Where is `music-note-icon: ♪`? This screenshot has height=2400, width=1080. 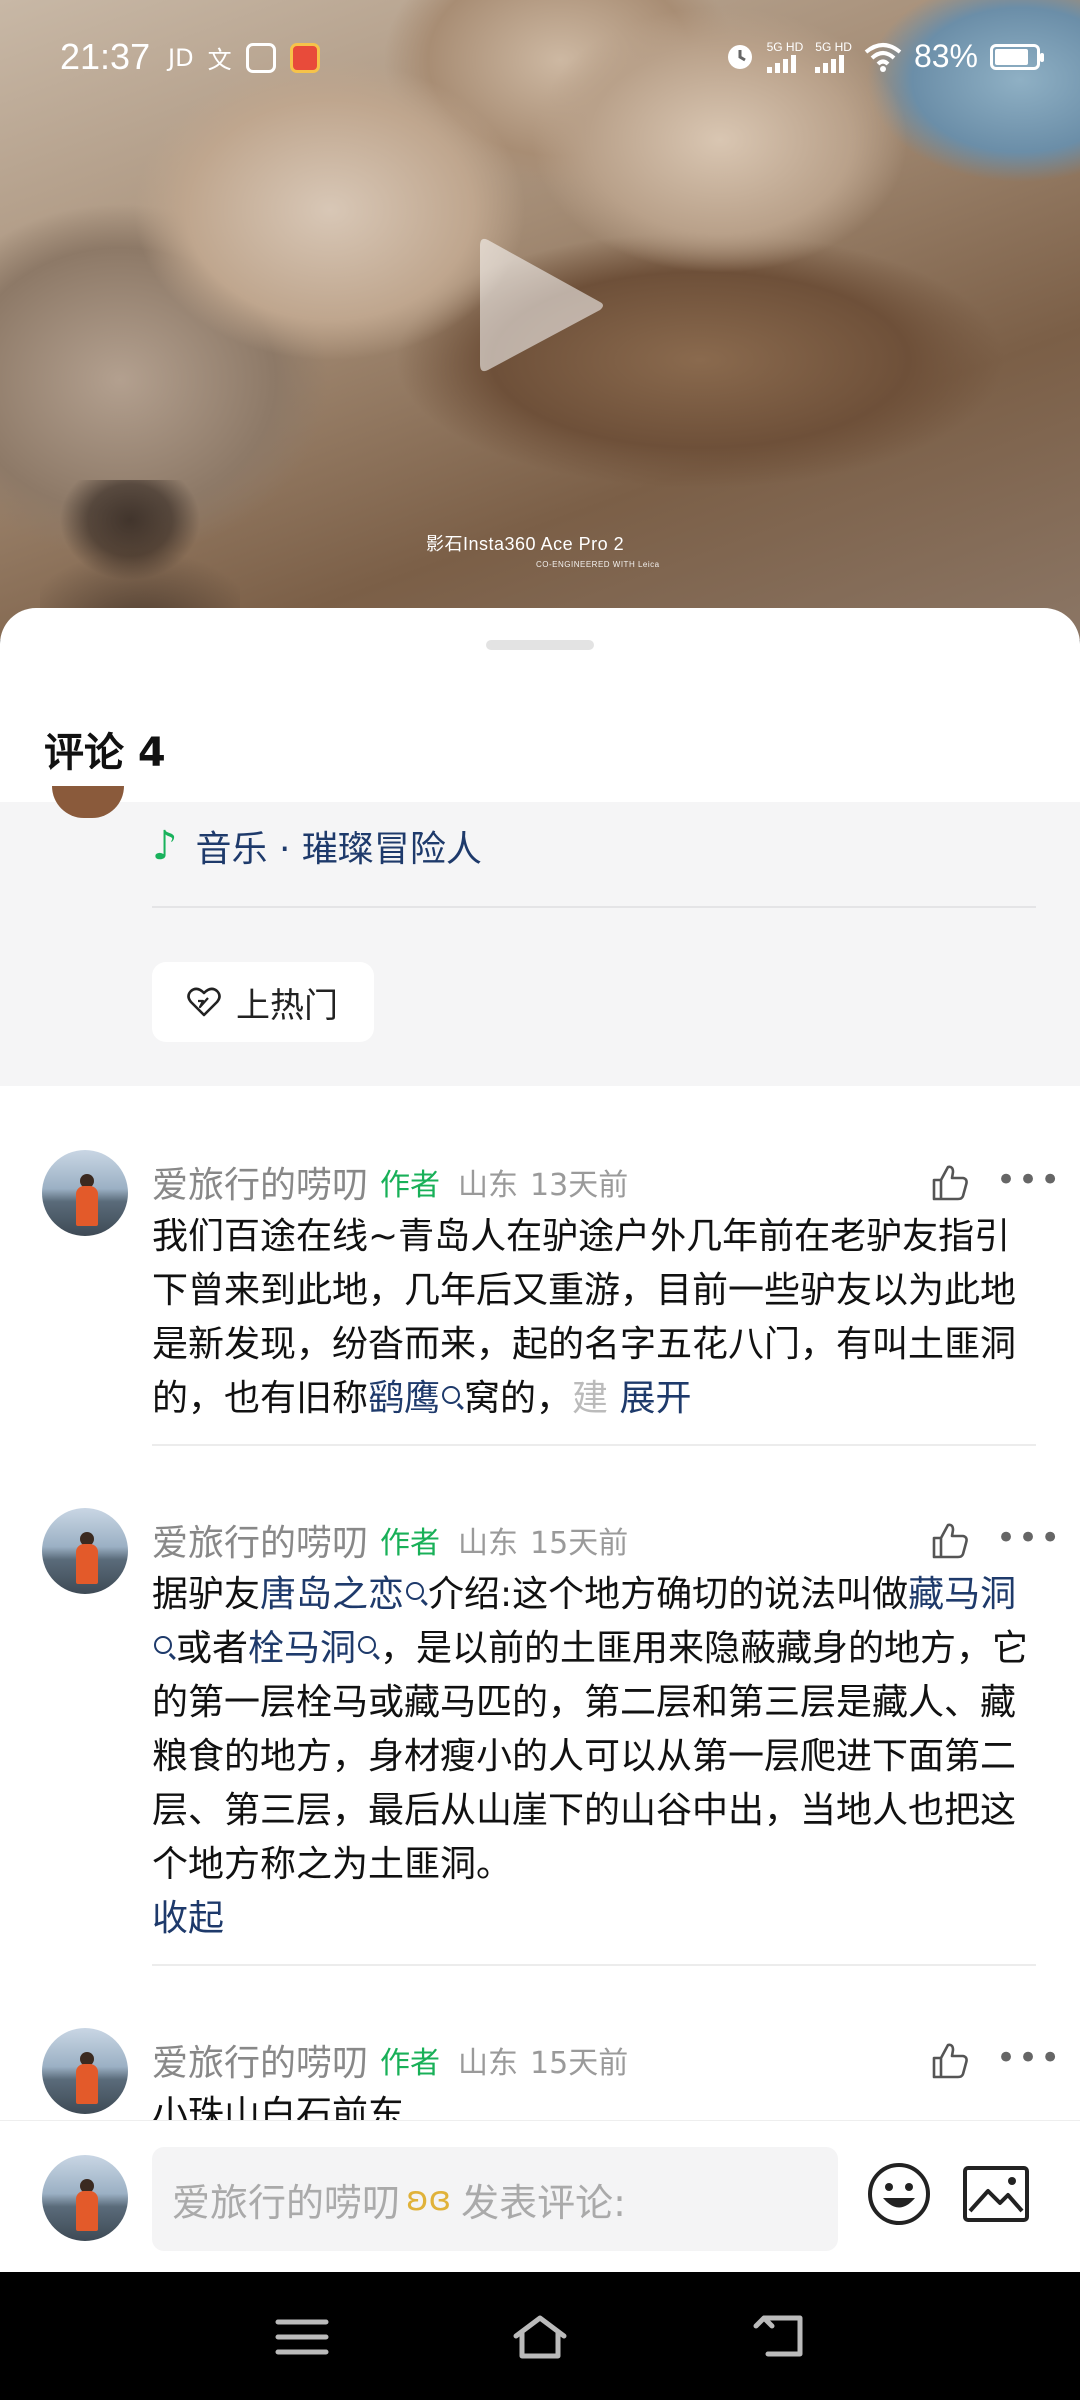 music-note-icon: ♪ is located at coordinates (165, 846).